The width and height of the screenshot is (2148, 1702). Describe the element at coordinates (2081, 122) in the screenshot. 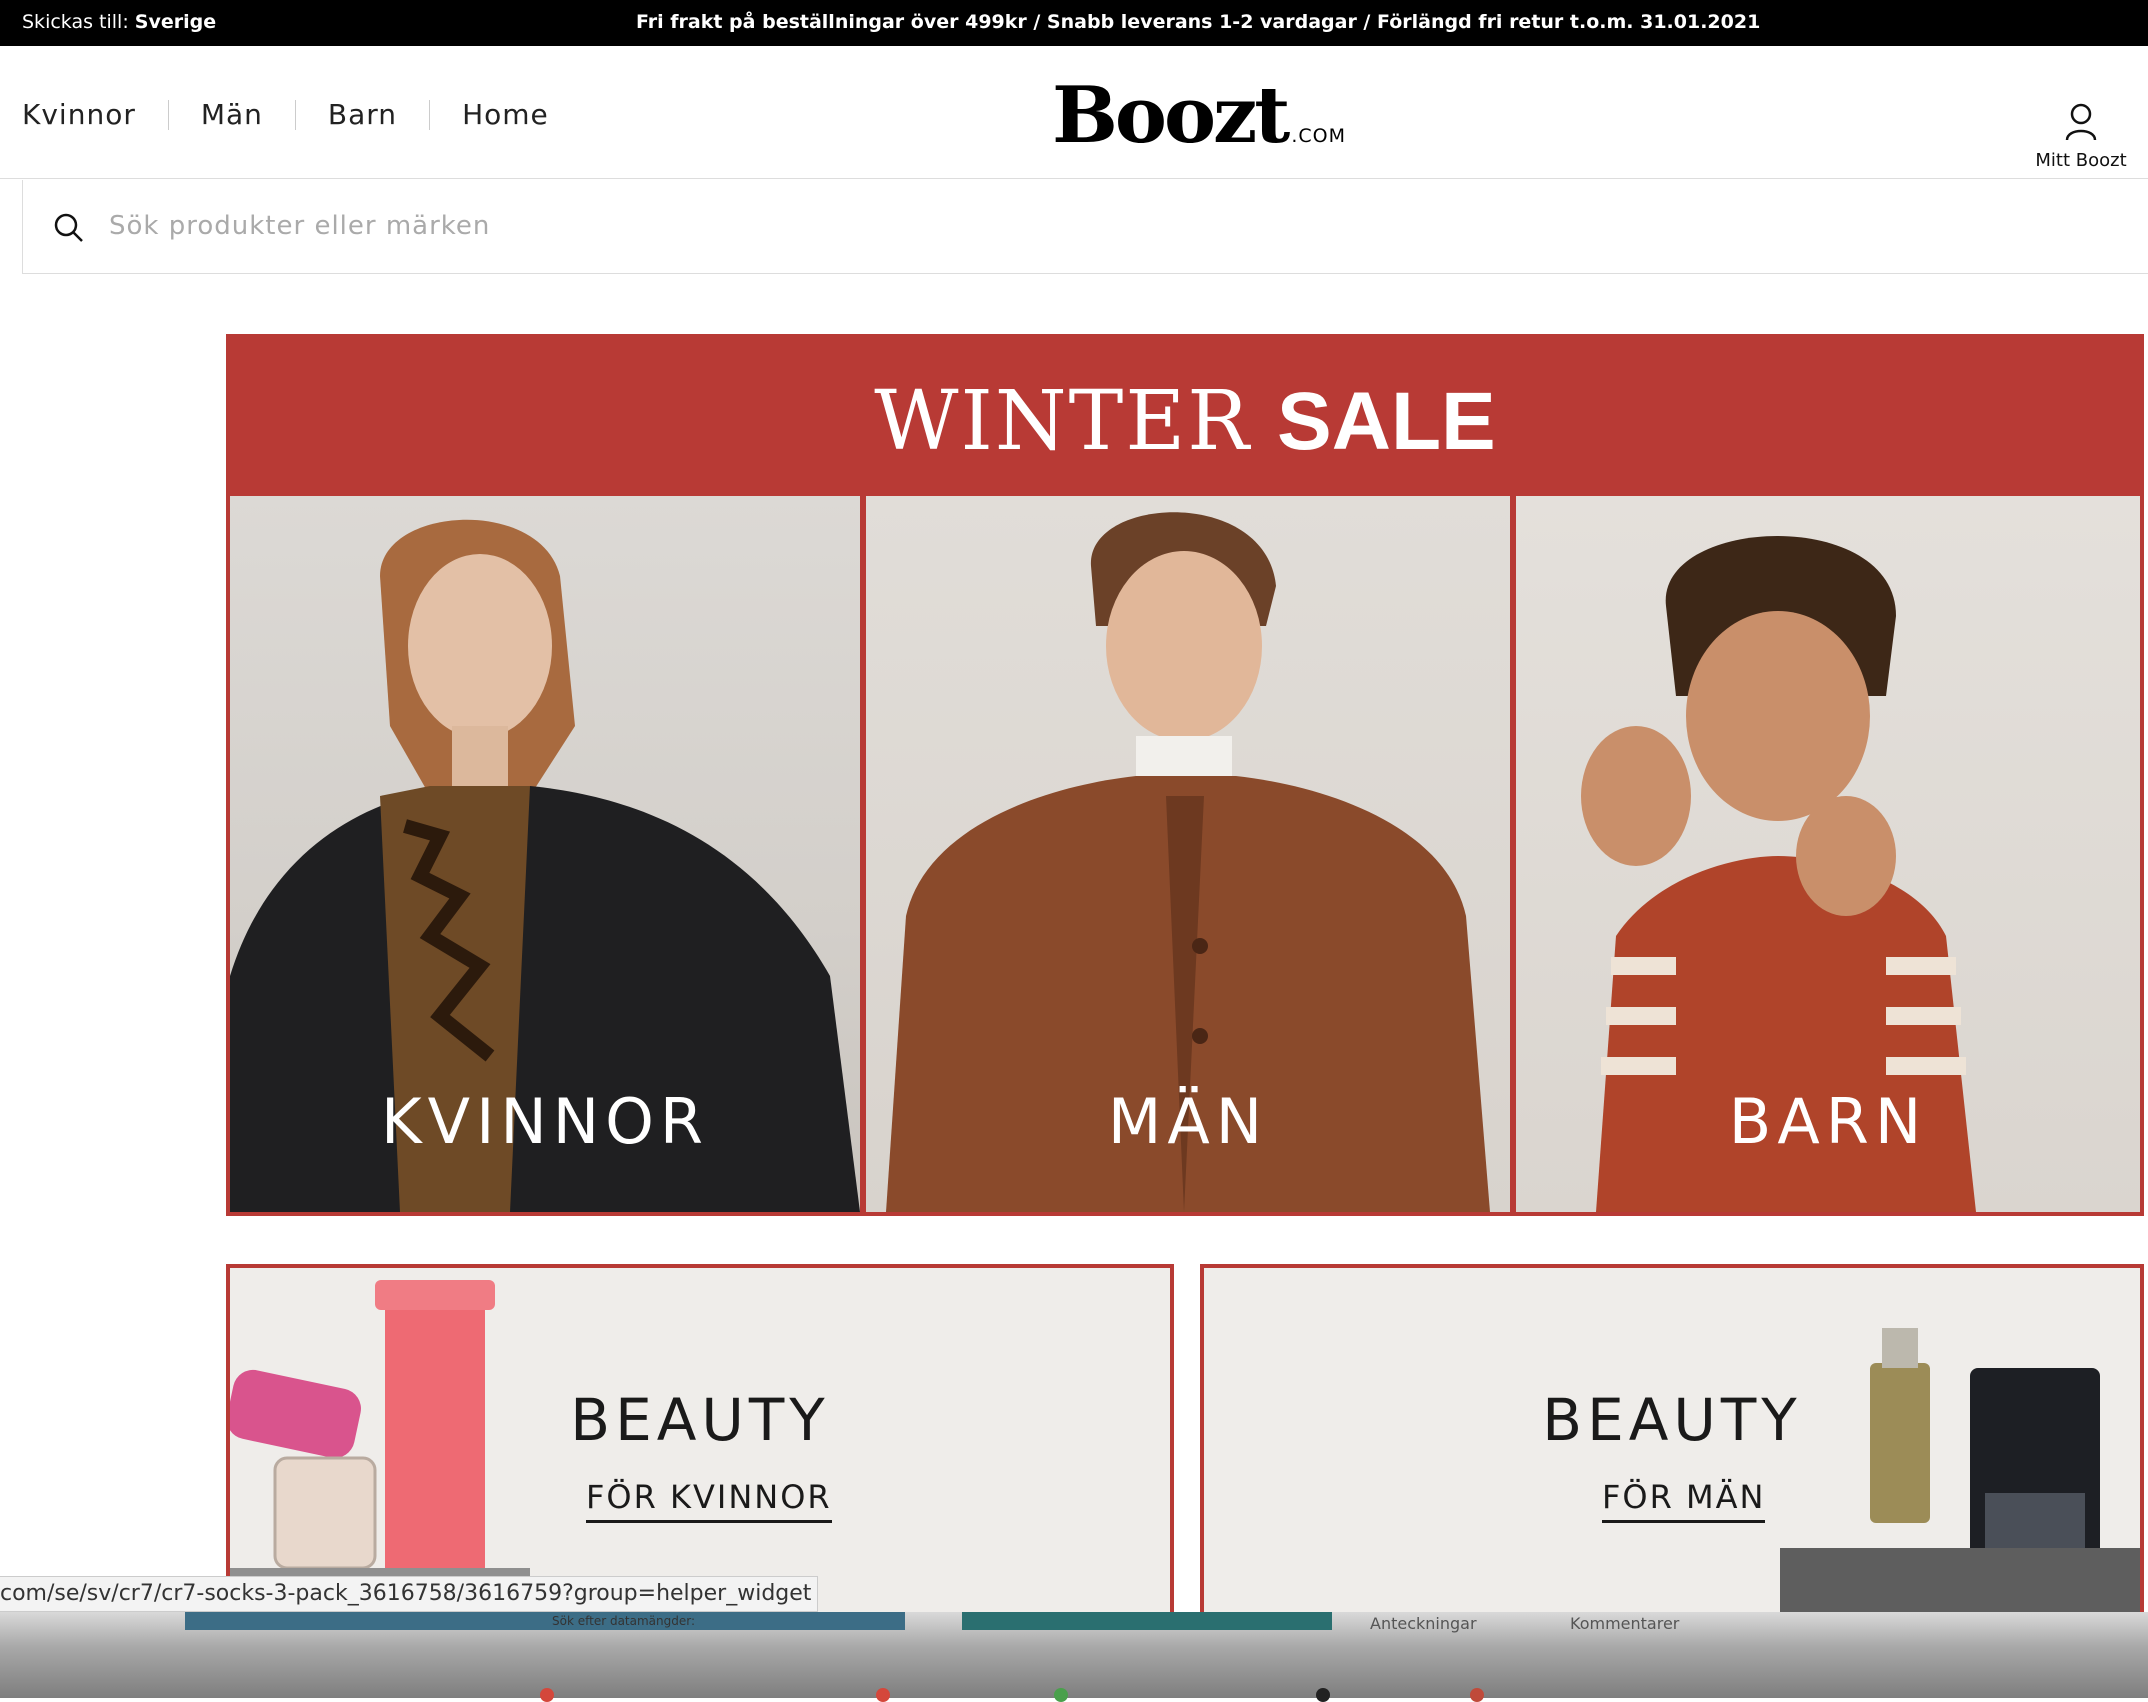

I see `user-icon` at that location.